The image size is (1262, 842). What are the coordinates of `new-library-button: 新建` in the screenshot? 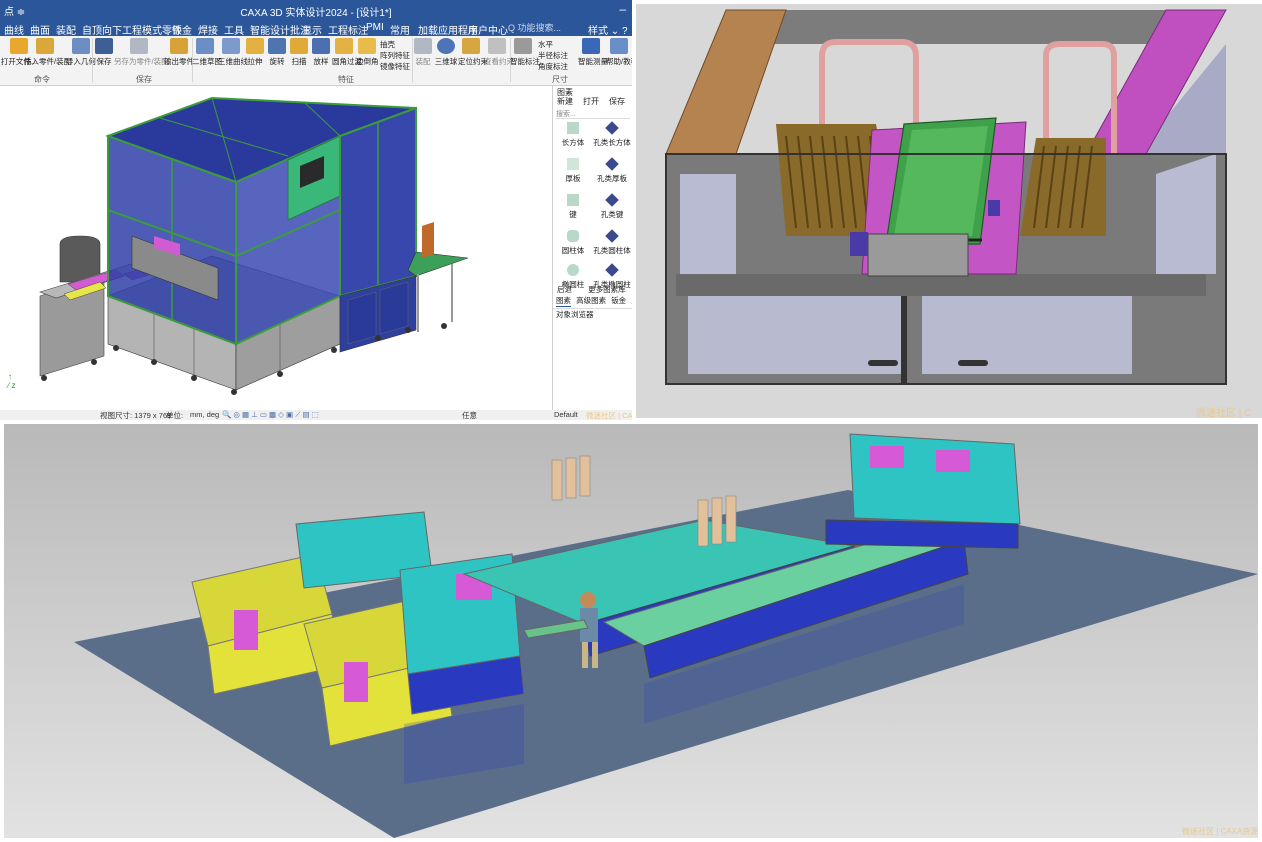 It's located at (565, 101).